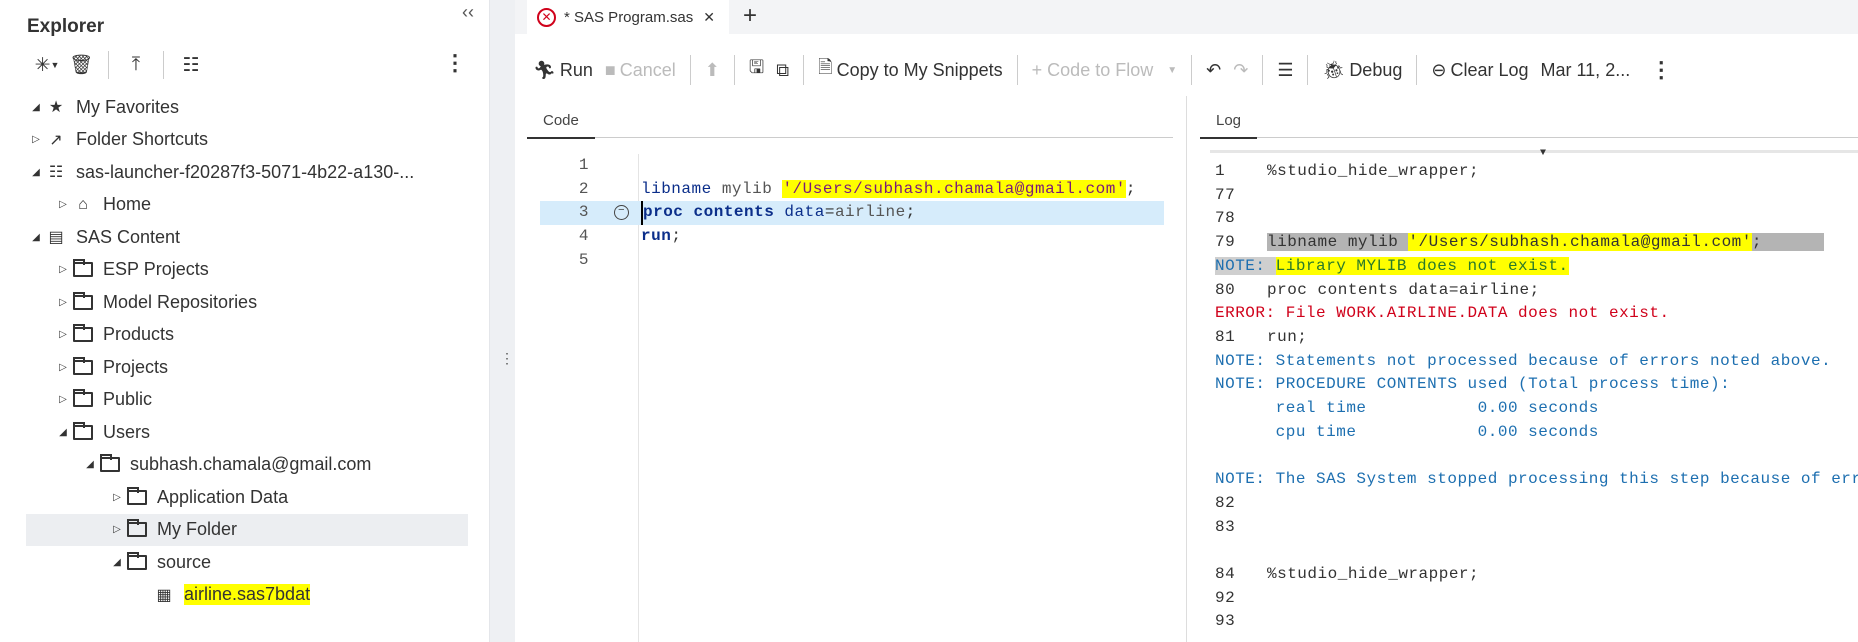  I want to click on tree-item: ▷ Projects, so click(247, 367).